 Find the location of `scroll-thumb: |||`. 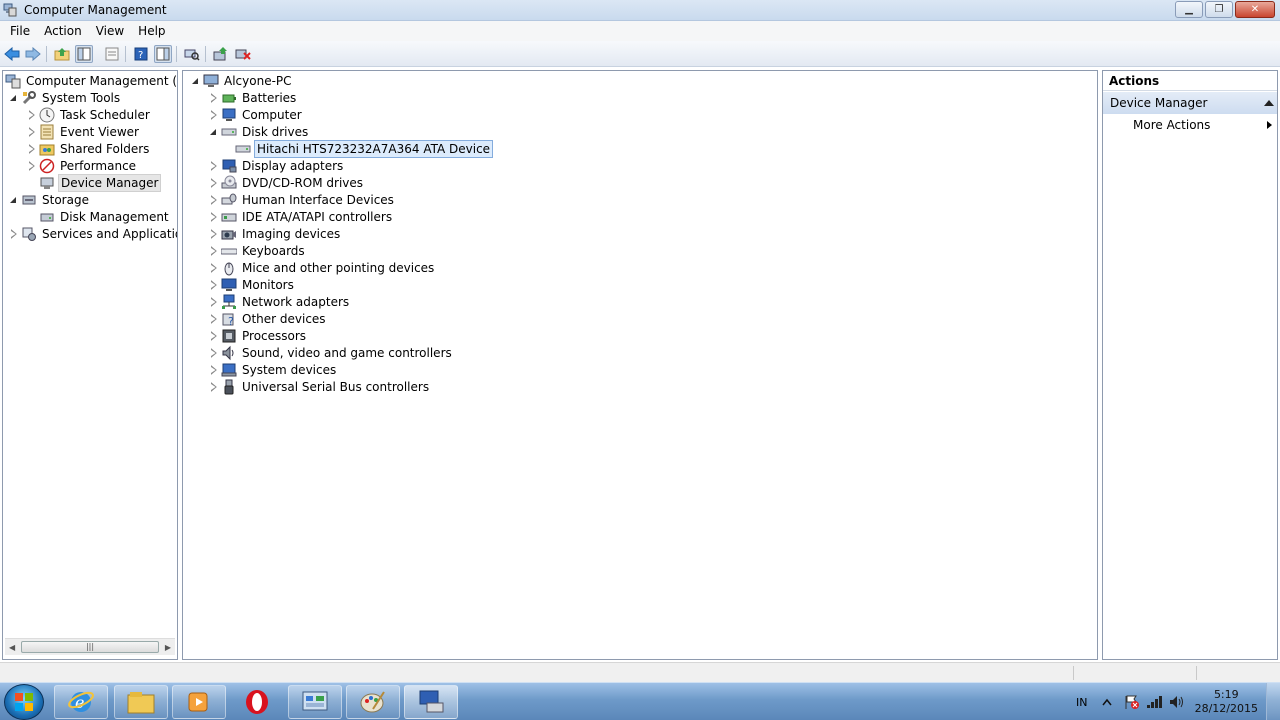

scroll-thumb: ||| is located at coordinates (90, 647).